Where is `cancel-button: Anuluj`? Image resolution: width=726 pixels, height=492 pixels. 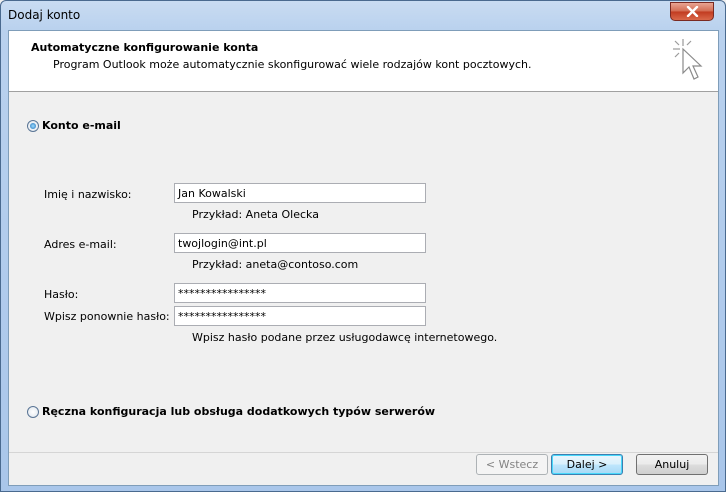
cancel-button: Anuluj is located at coordinates (672, 464).